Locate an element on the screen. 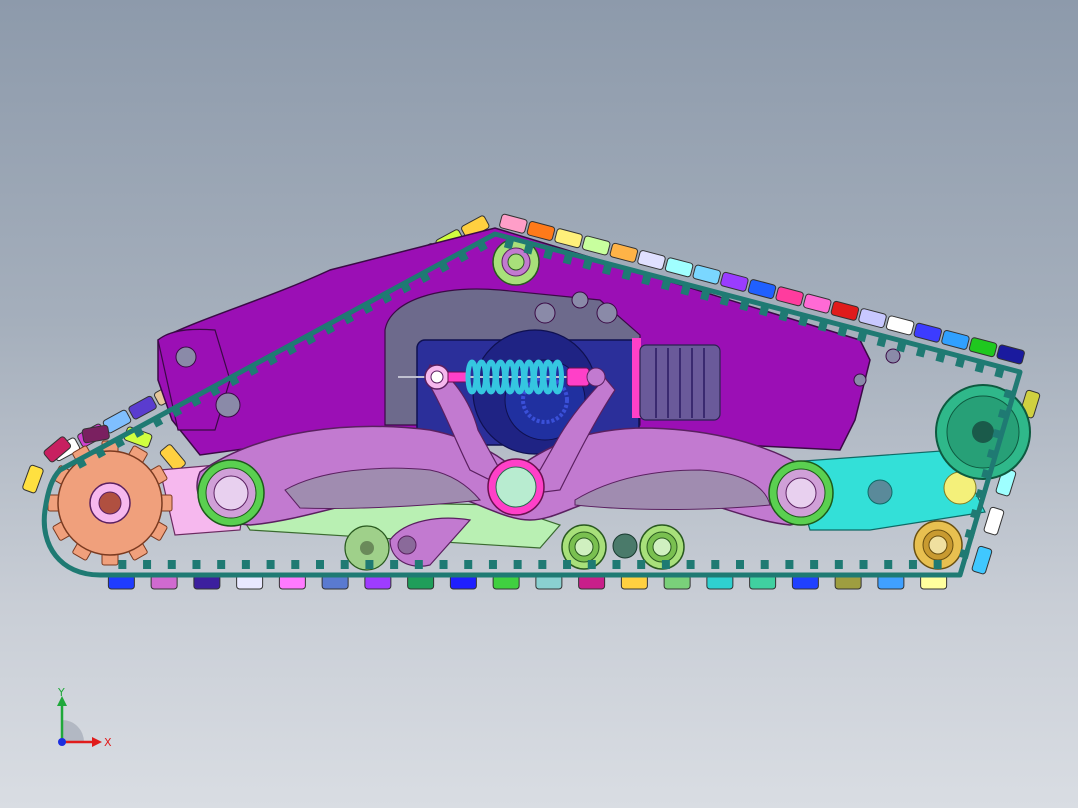 Image resolution: width=1078 pixels, height=808 pixels. triad-quadrant is located at coordinates (73, 731).